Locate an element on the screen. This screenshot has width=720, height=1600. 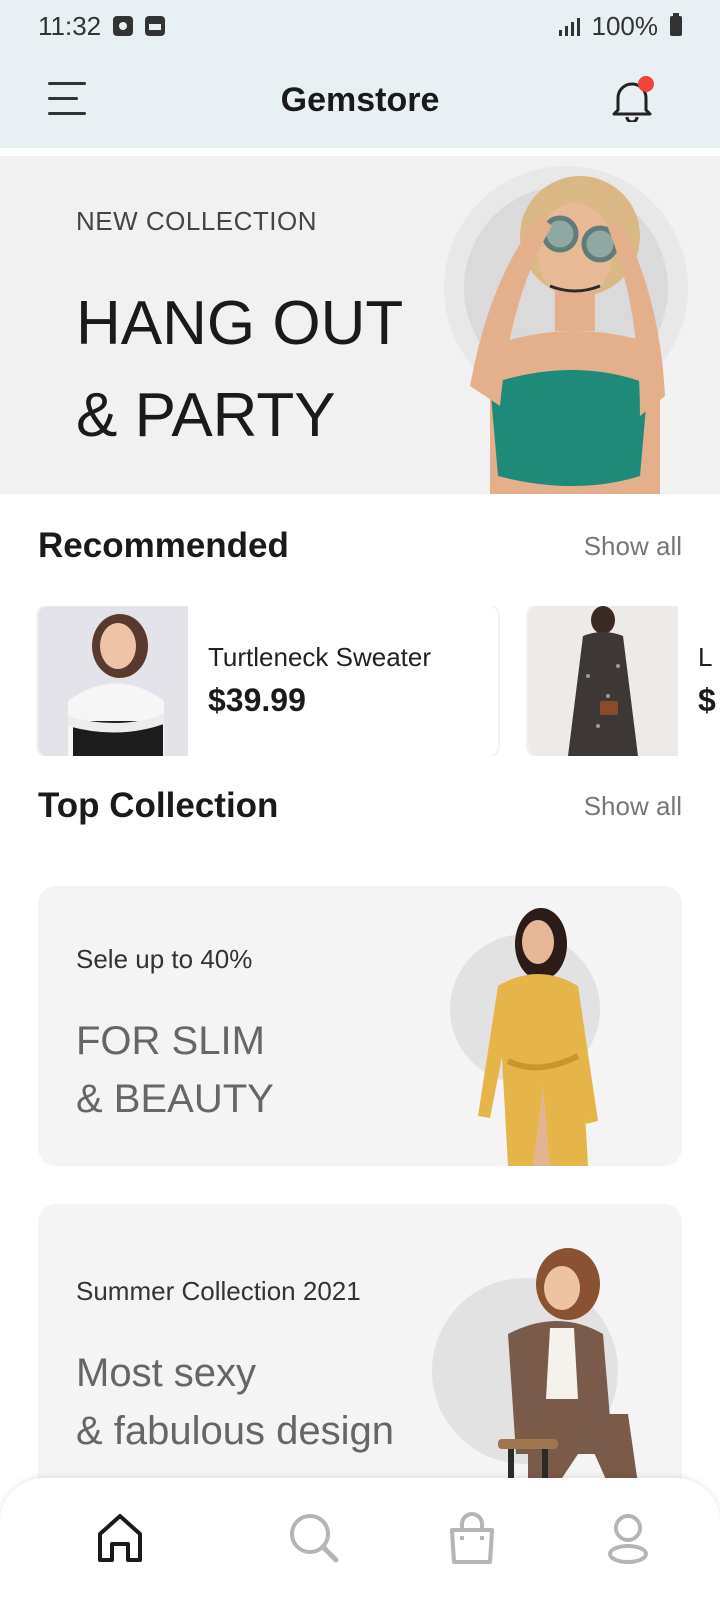
top-collection-show-all-link: Show all is located at coordinates (633, 806).